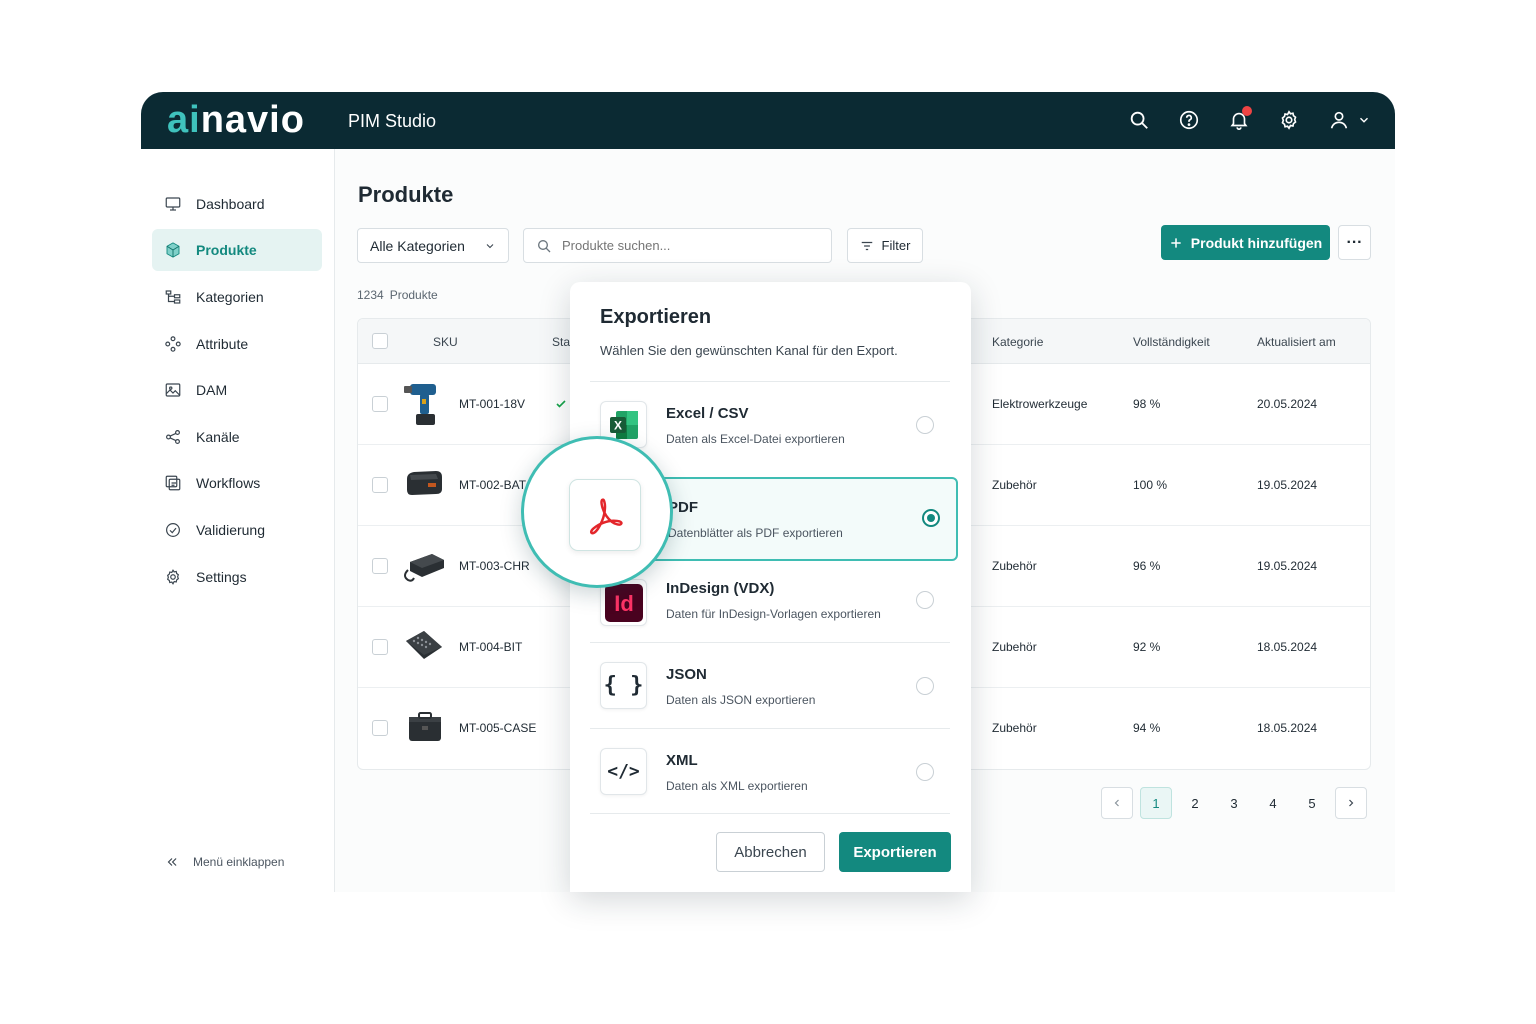 The image size is (1536, 1024). What do you see at coordinates (420, 404) in the screenshot?
I see `drill-product-image` at bounding box center [420, 404].